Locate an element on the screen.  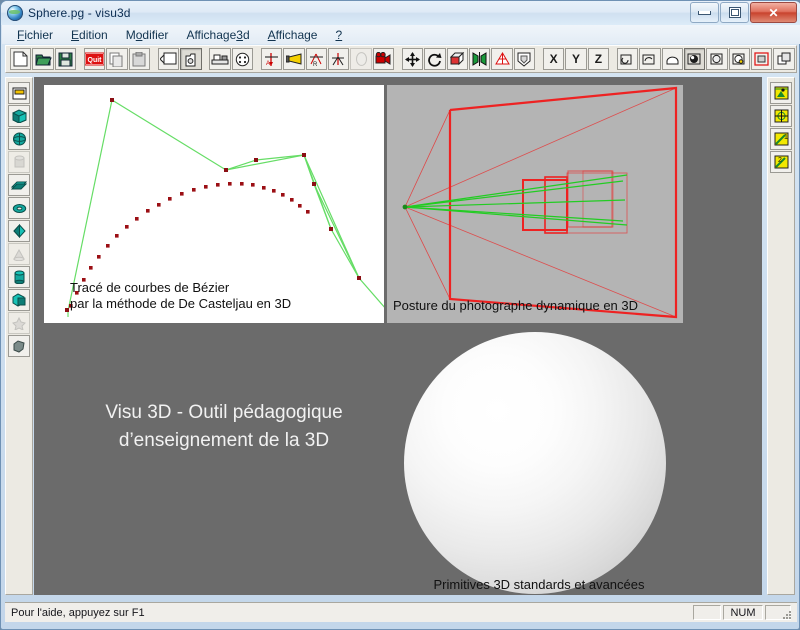
menu-label-fichier: ichier is located at coordinates (39, 34).